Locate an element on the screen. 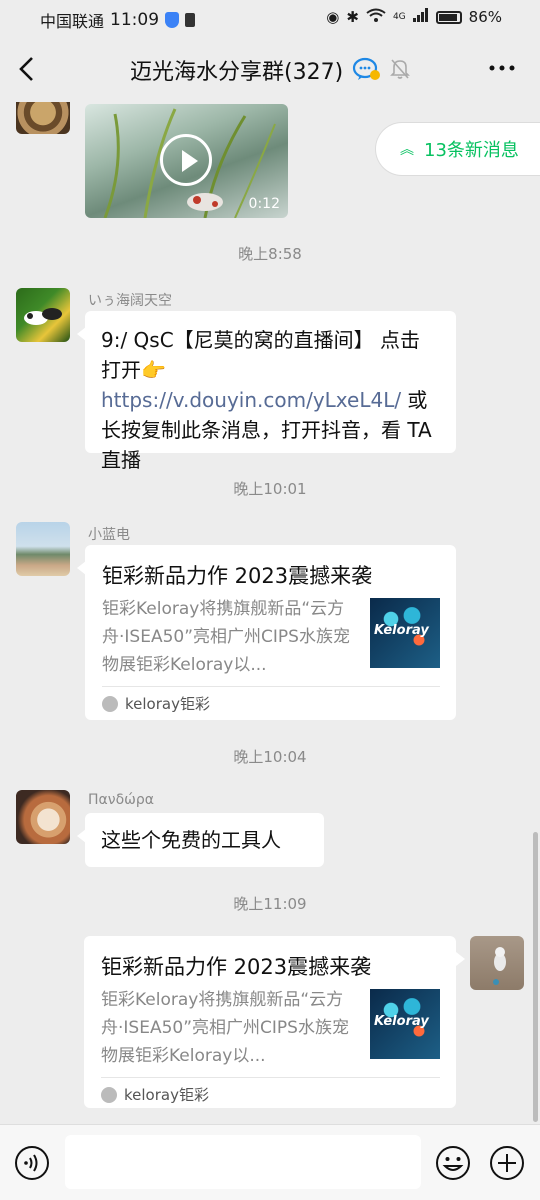 Image resolution: width=540 pixels, height=1200 pixels. sim-icon is located at coordinates (190, 20).